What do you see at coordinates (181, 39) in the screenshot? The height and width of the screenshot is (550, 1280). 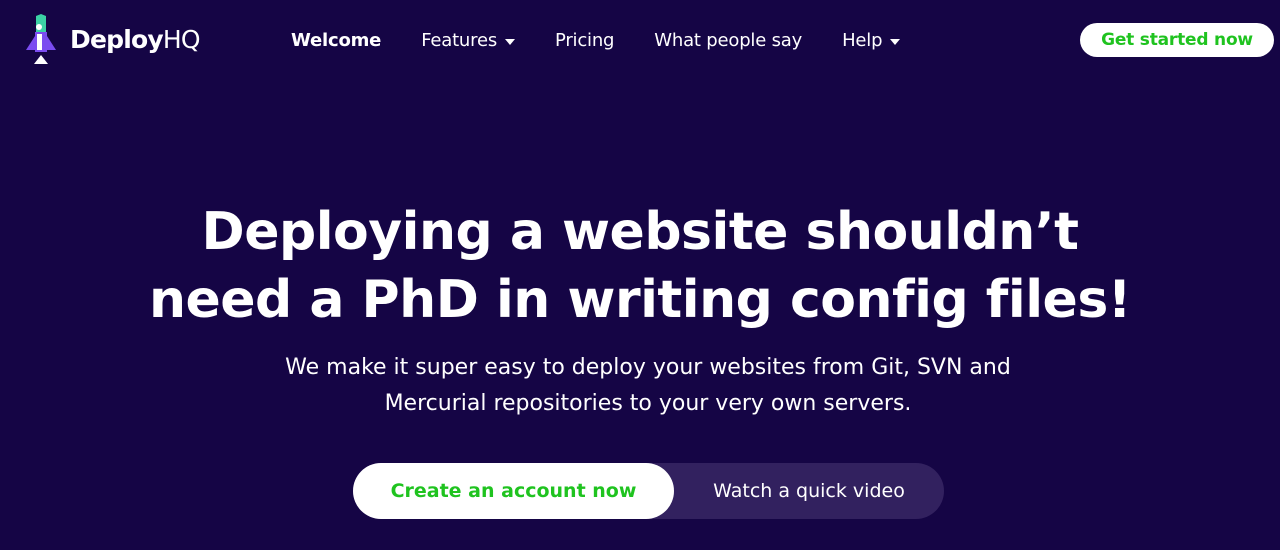 I see `brand-name-light: HQ` at bounding box center [181, 39].